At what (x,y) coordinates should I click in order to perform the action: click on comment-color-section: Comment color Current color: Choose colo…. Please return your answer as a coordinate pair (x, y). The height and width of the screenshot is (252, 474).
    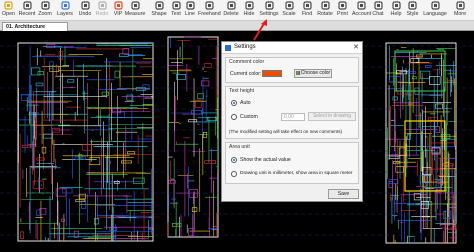
    Looking at the image, I should click on (292, 70).